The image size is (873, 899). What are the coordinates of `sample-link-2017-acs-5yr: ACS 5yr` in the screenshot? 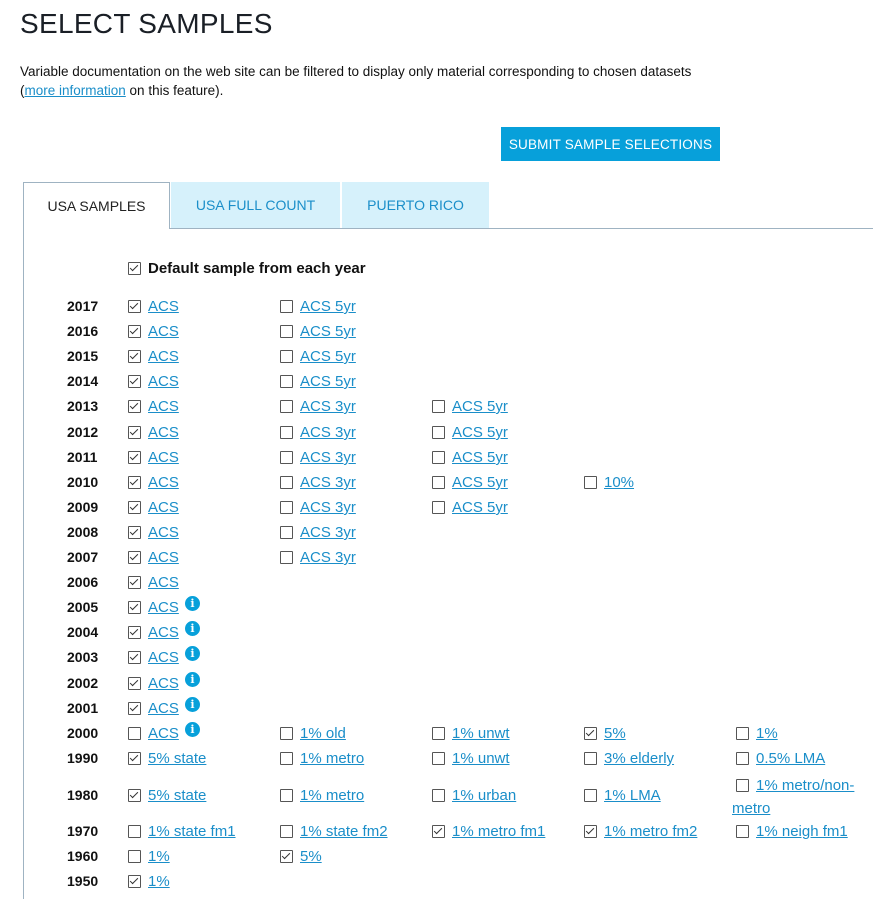 It's located at (328, 306).